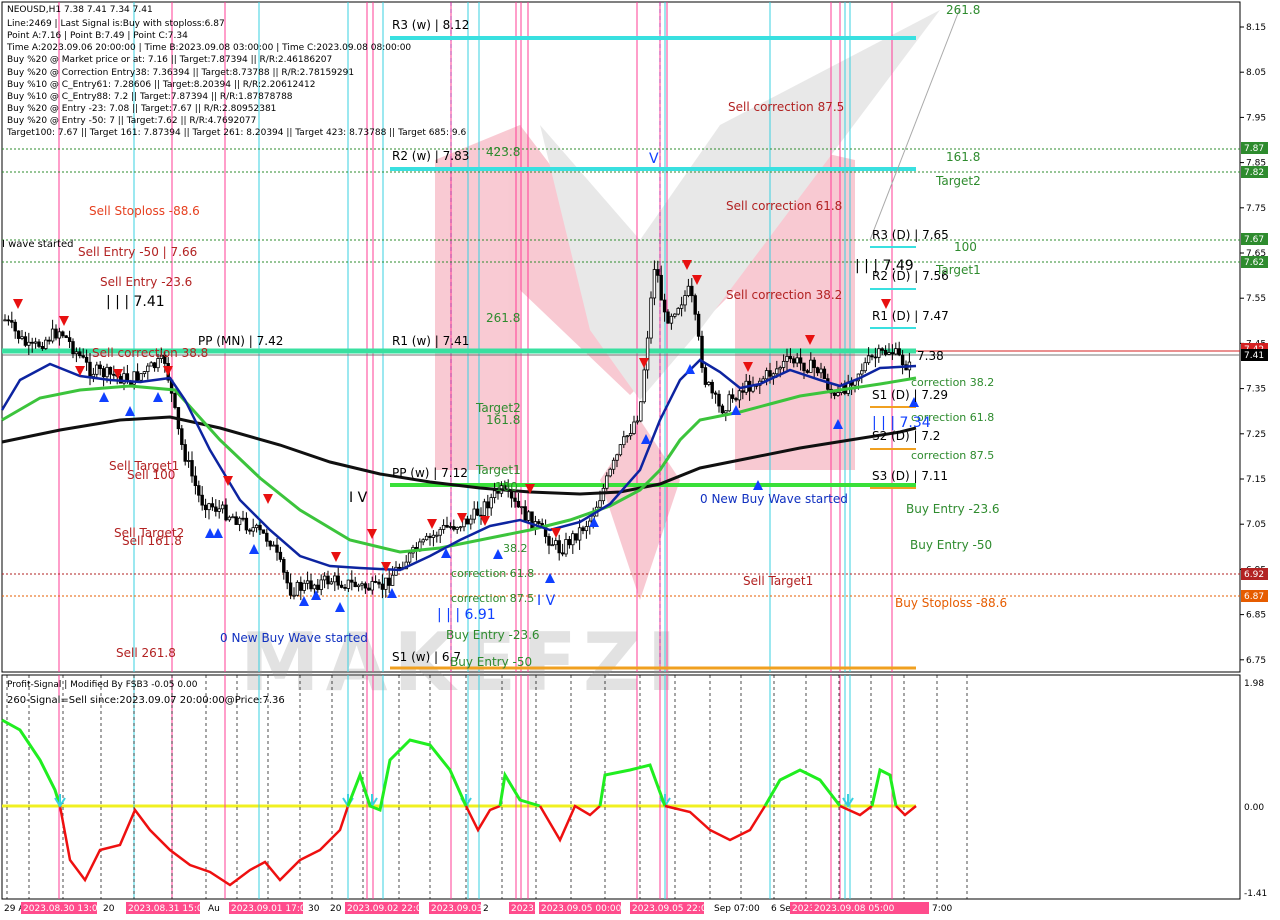 This screenshot has height=920, width=1280. I want to click on price-tick: 8.15, so click(1256, 28).